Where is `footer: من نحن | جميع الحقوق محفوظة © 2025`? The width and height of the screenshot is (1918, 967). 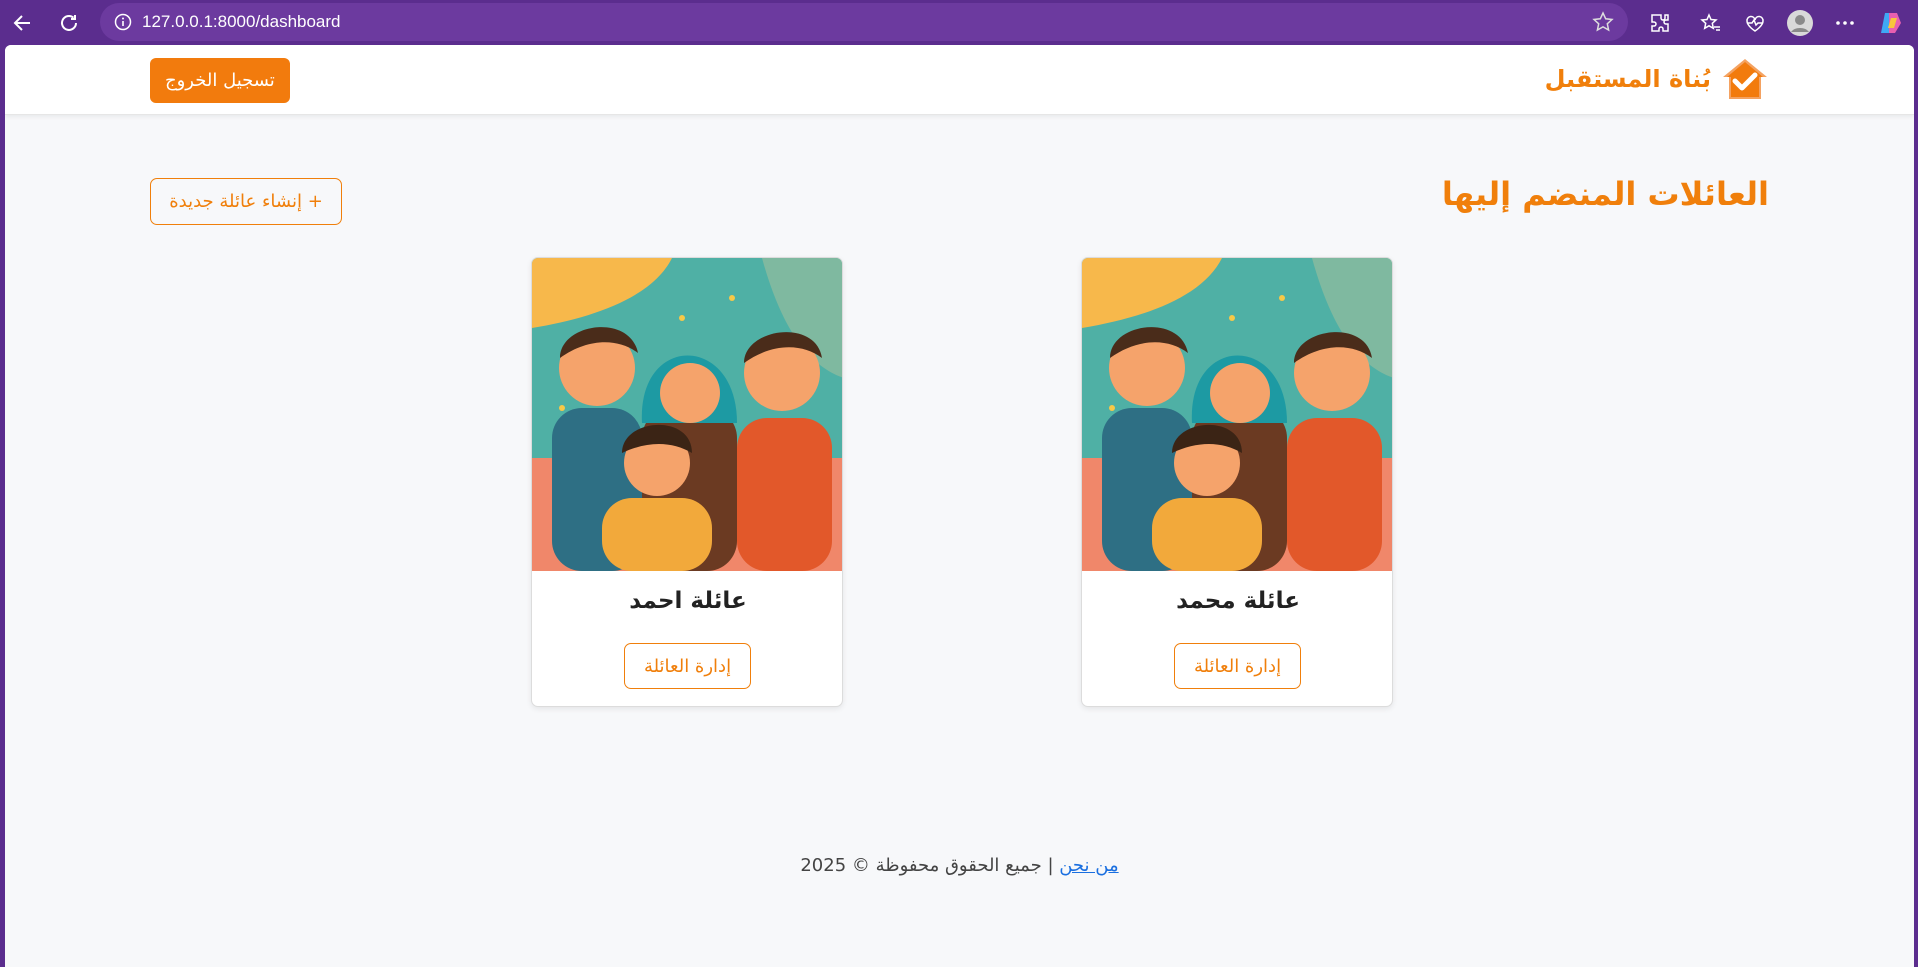 footer: من نحن | جميع الحقوق محفوظة © 2025 is located at coordinates (959, 865).